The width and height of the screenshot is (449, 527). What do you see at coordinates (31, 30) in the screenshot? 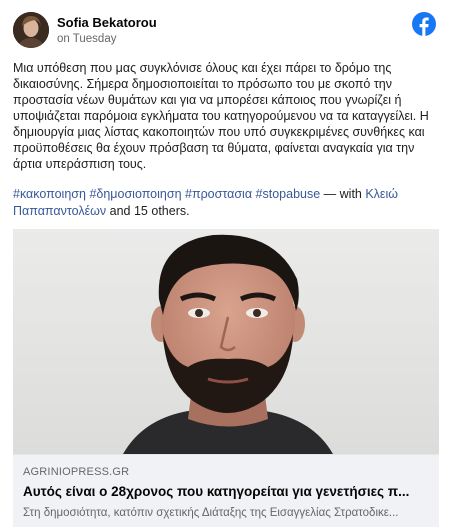
I see `author-avatar` at bounding box center [31, 30].